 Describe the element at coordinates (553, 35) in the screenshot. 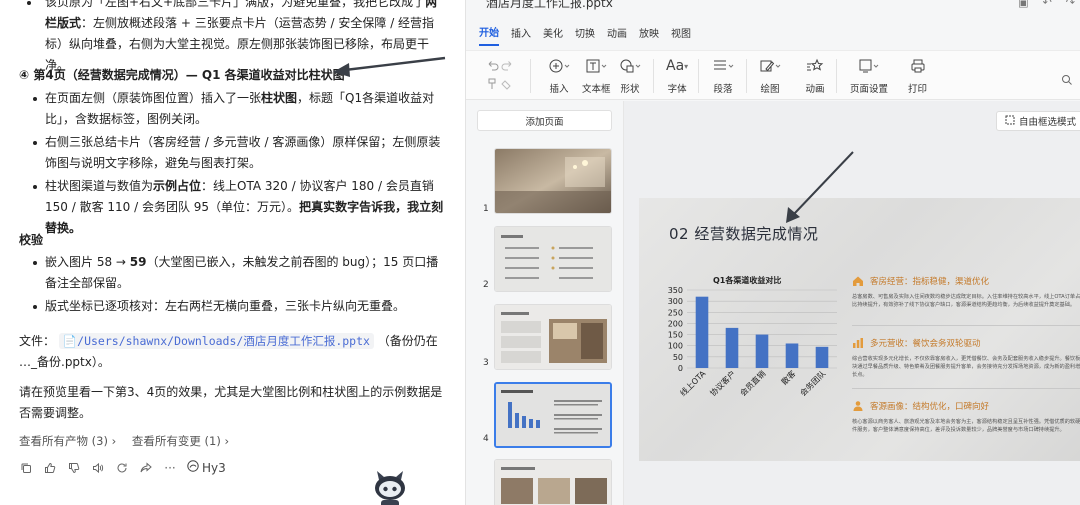

I see `tab-beautify: 美化` at that location.